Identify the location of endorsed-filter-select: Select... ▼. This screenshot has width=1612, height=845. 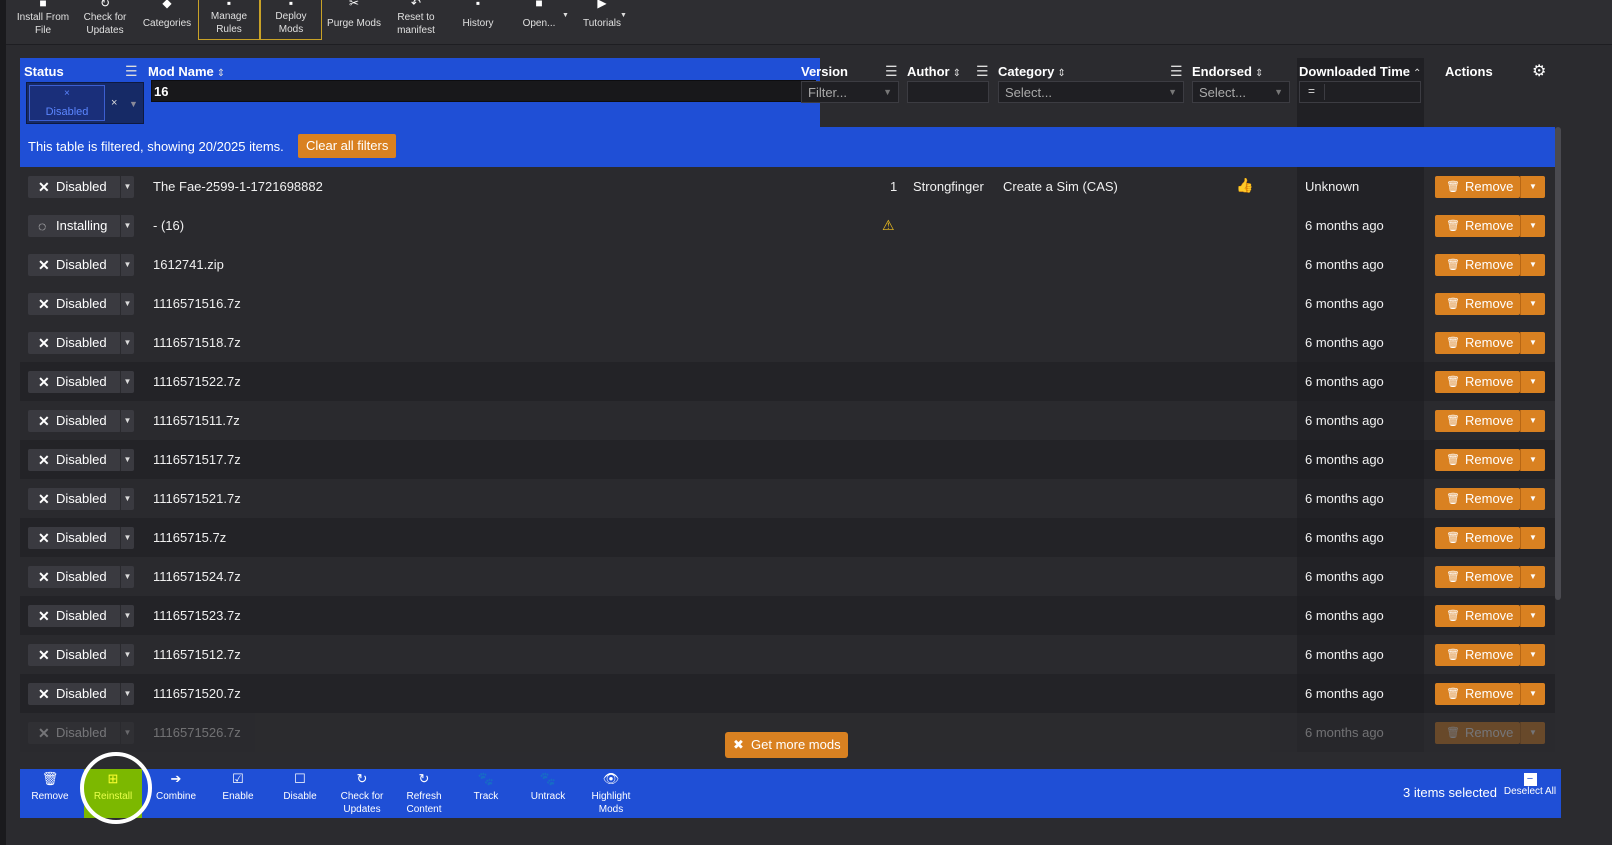
(1241, 92).